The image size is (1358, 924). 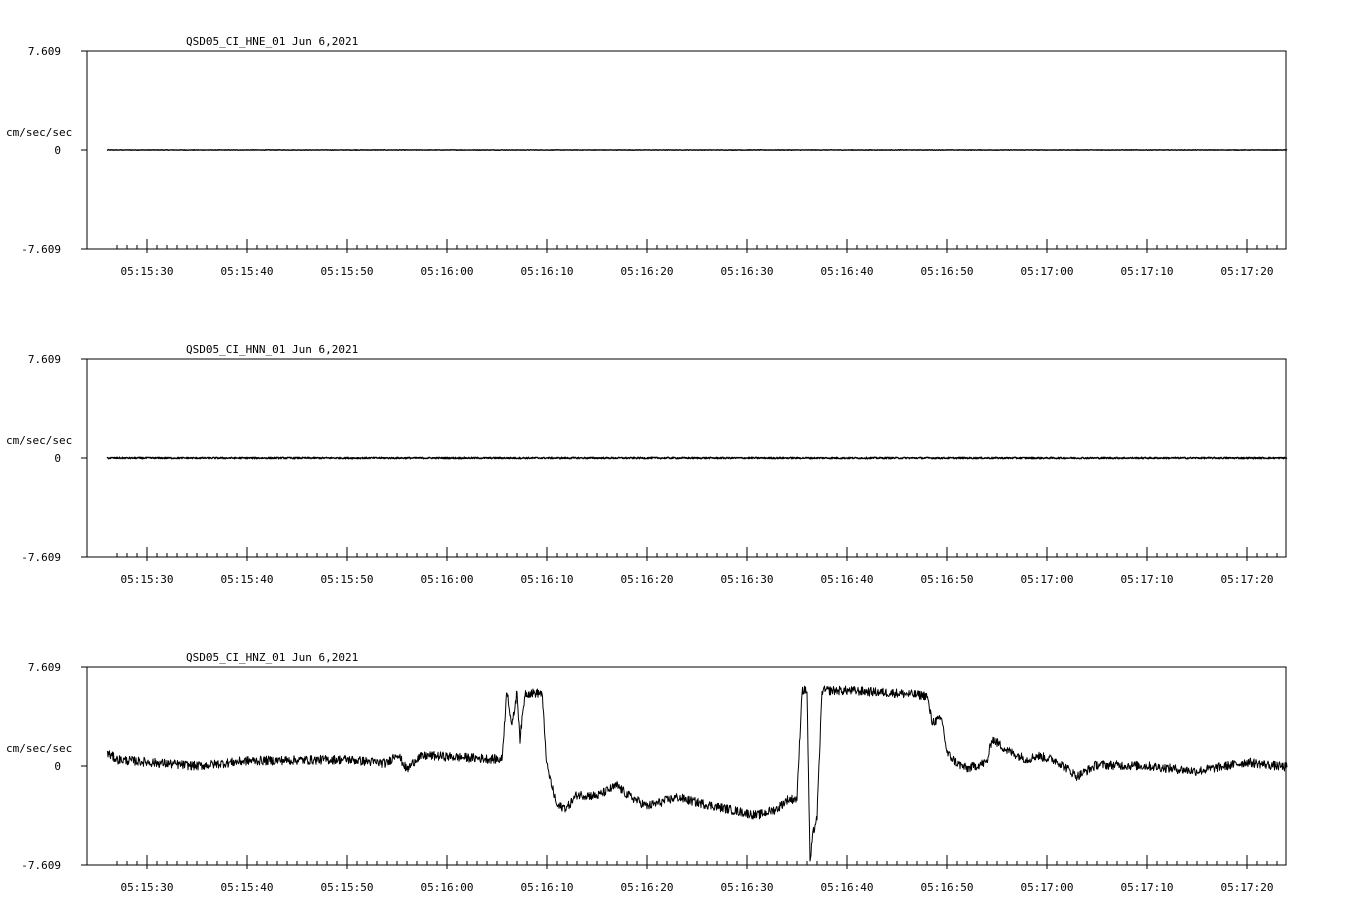 What do you see at coordinates (272, 41) in the screenshot?
I see `chart-title: QSD05_CI_HNE_01 Jun 6,2021` at bounding box center [272, 41].